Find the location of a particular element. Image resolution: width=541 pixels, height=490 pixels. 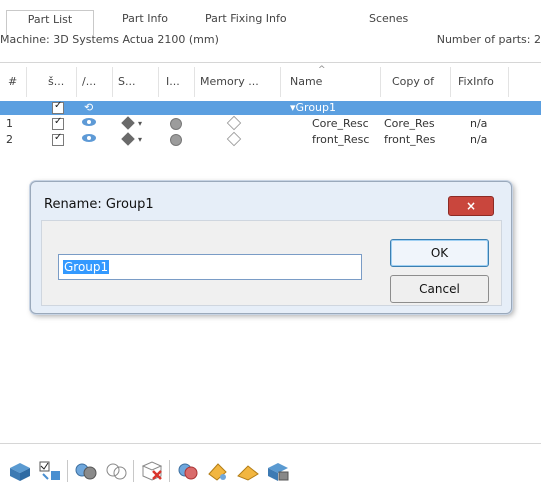

dialog-body: Group1 OK Cancel is located at coordinates (271, 263).